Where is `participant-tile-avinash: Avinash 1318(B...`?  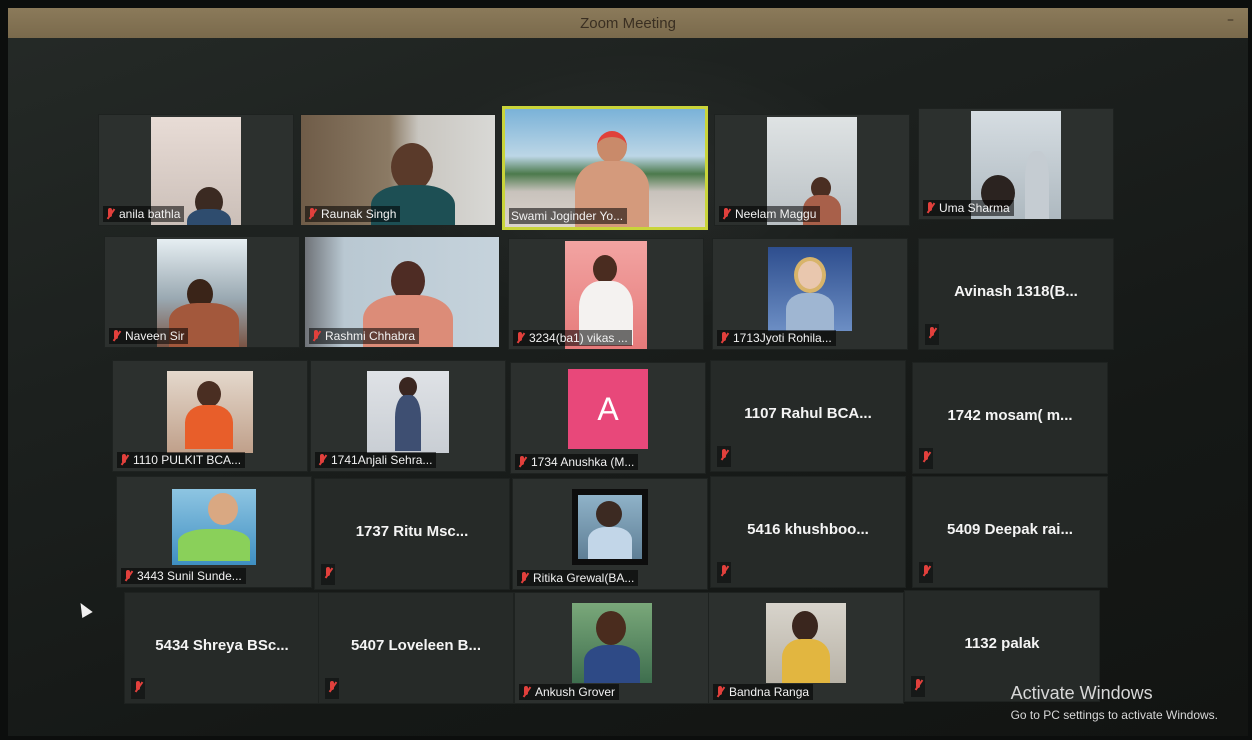
participant-tile-avinash: Avinash 1318(B... is located at coordinates (1016, 294).